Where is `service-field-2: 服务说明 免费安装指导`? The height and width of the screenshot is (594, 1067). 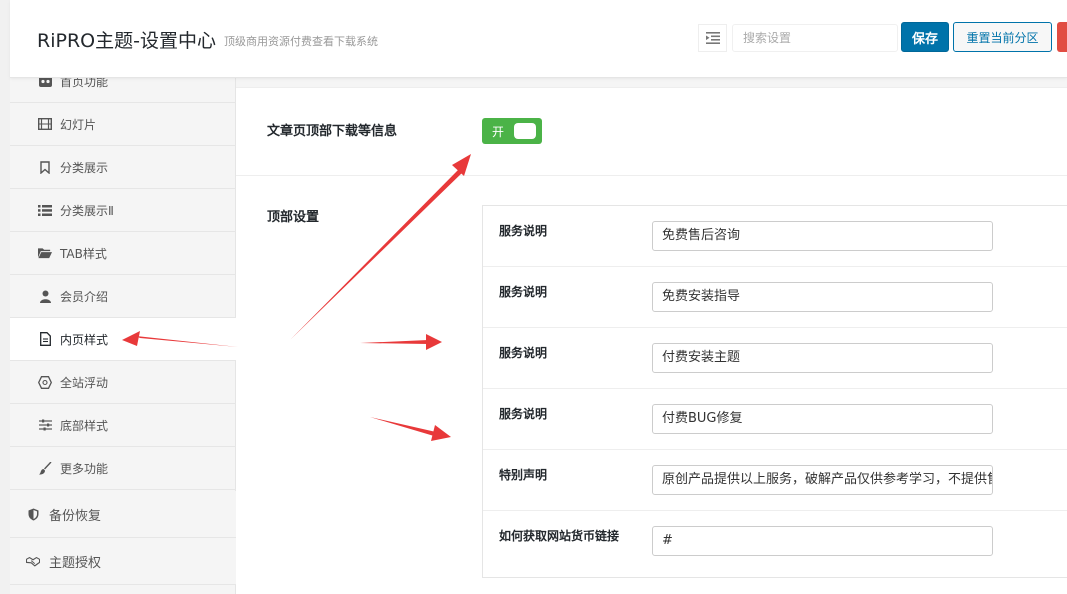 service-field-2: 服务说明 免费安装指导 is located at coordinates (775, 297).